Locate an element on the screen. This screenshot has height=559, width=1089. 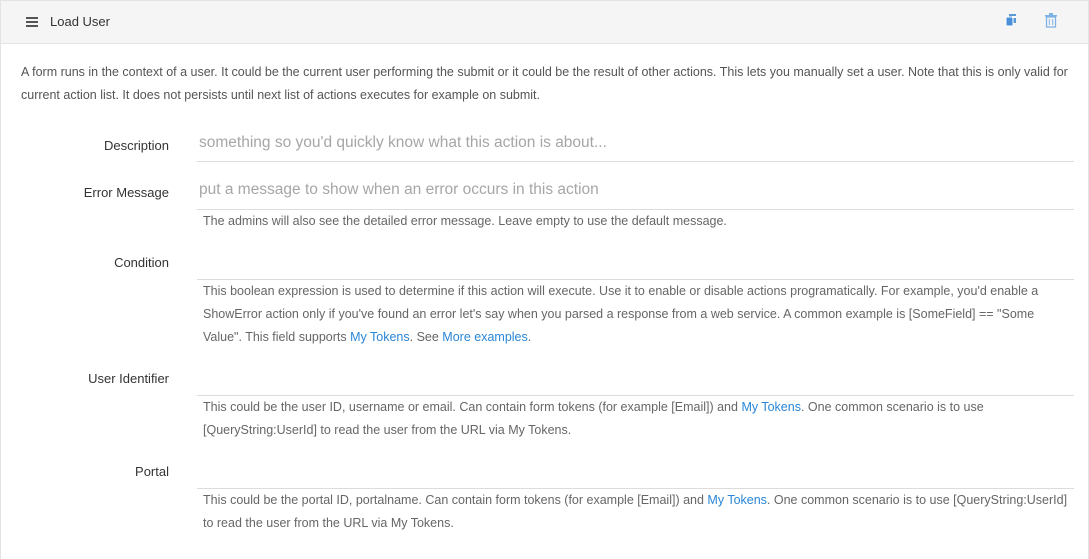
condition-help-text: . is located at coordinates (529, 337).